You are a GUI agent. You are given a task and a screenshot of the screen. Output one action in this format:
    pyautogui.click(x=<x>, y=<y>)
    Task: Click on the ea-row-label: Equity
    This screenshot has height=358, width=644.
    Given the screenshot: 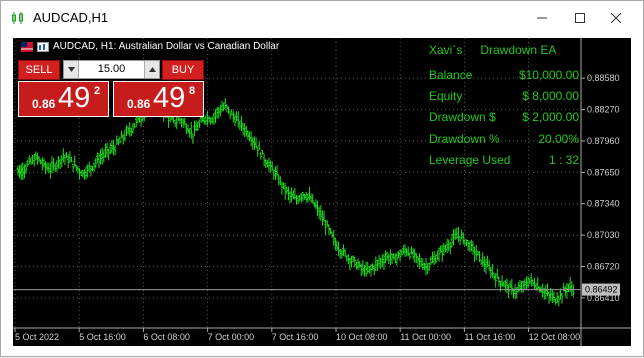 What is the action you would take?
    pyautogui.click(x=446, y=96)
    